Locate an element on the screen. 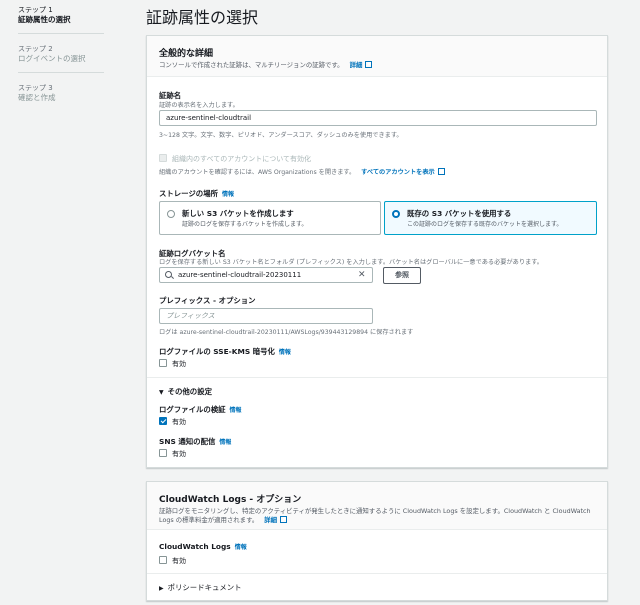 The image size is (640, 605). sse-kms-info-link: 情報 is located at coordinates (285, 352).